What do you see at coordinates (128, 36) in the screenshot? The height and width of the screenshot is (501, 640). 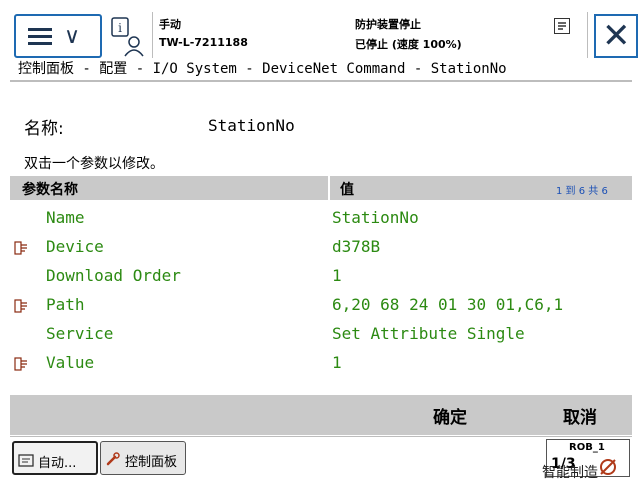 I see `status-info-icon: i` at bounding box center [128, 36].